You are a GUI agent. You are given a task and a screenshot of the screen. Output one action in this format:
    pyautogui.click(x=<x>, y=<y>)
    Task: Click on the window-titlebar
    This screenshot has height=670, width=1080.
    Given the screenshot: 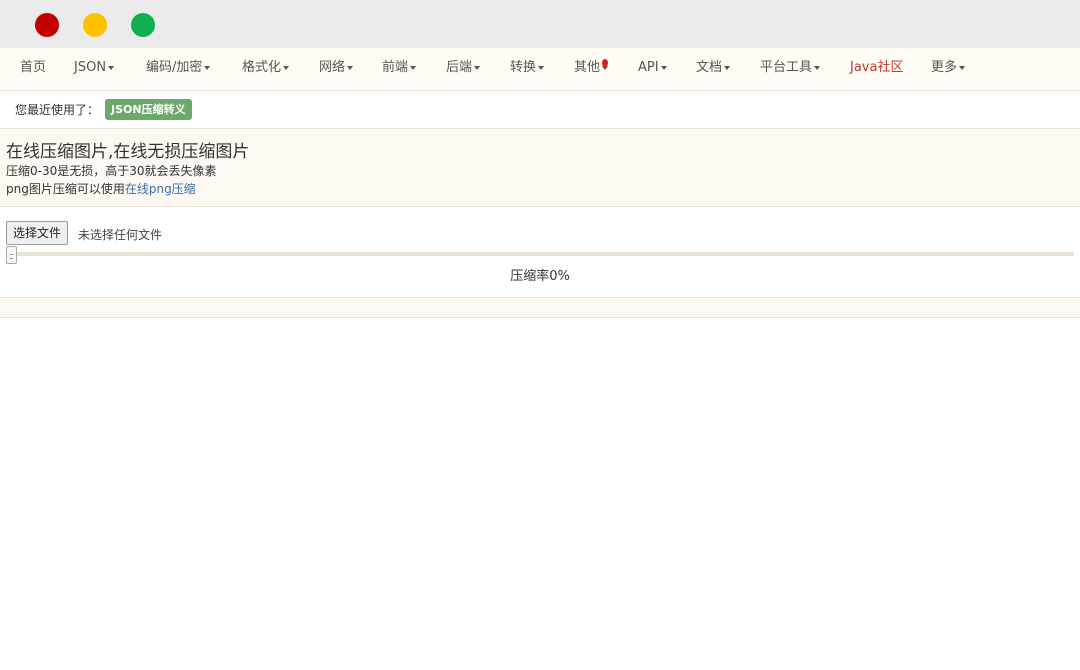 What is the action you would take?
    pyautogui.click(x=540, y=24)
    